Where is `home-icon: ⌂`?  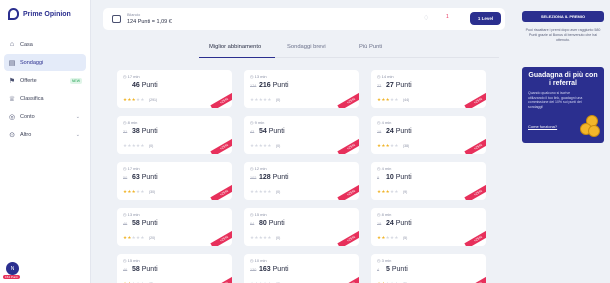 home-icon: ⌂ is located at coordinates (12, 44).